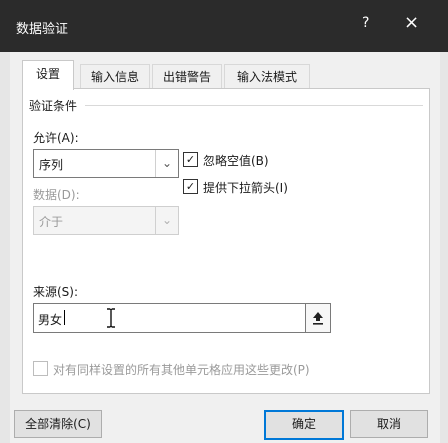  What do you see at coordinates (51, 222) in the screenshot?
I see `data-value: 介于` at bounding box center [51, 222].